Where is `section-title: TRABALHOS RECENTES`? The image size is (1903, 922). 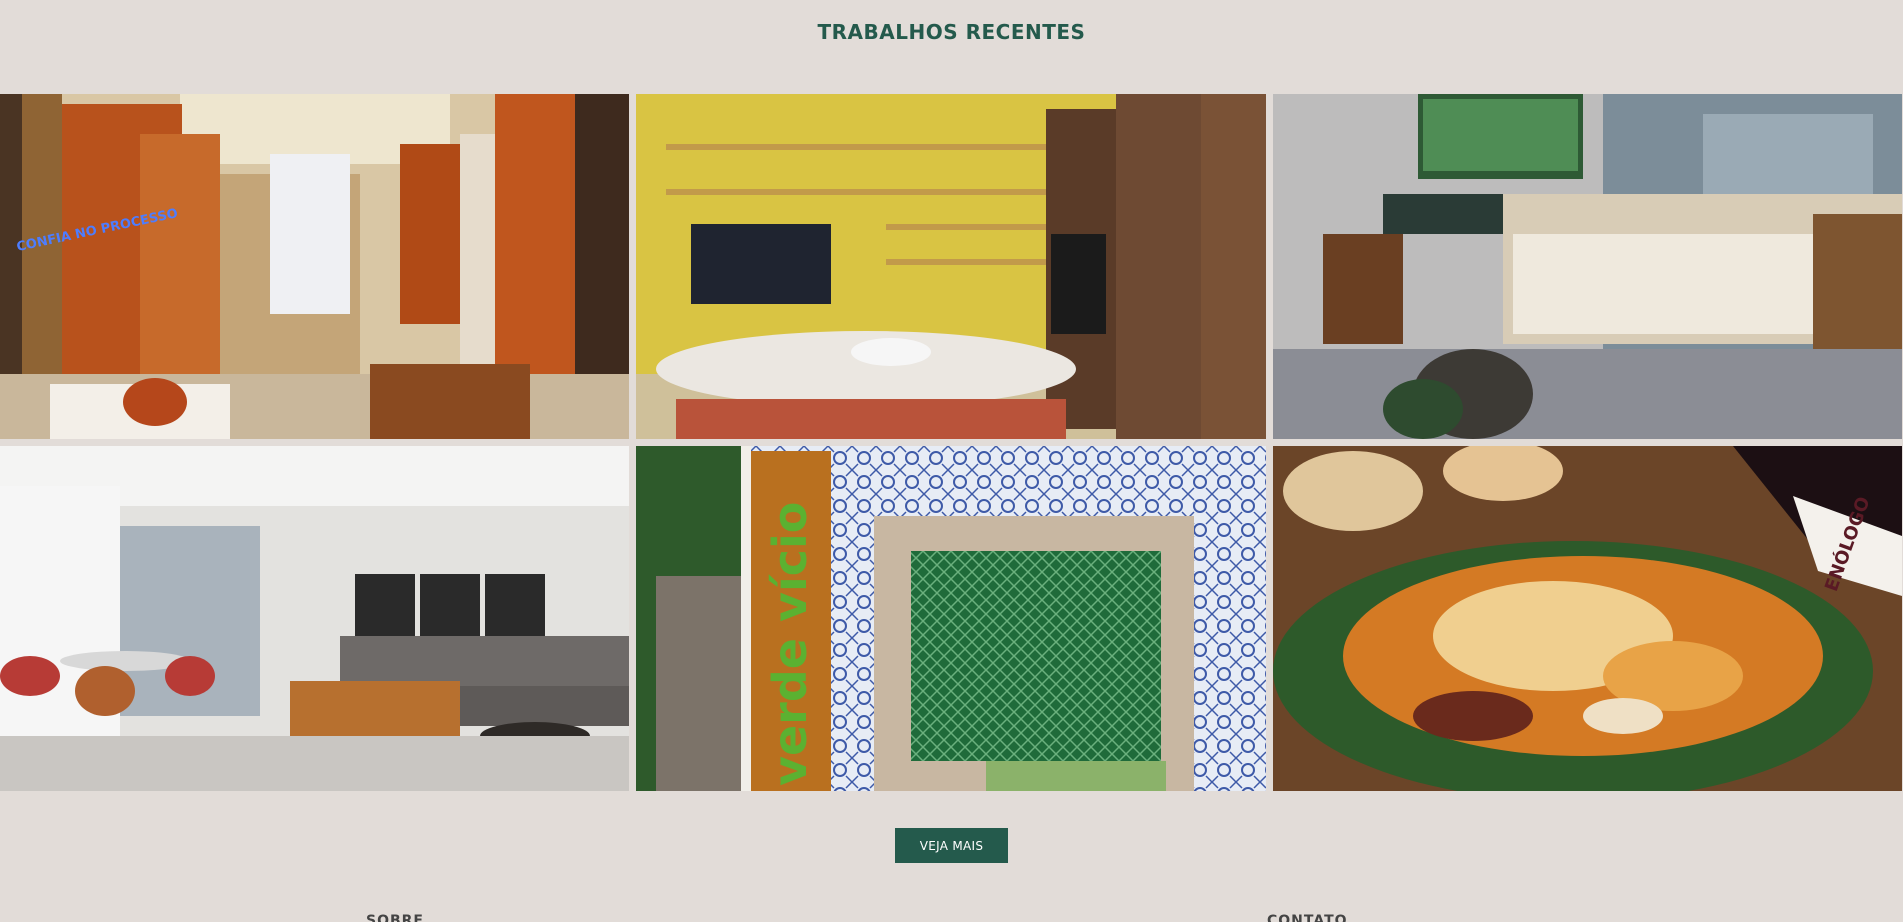 section-title: TRABALHOS RECENTES is located at coordinates (951, 32).